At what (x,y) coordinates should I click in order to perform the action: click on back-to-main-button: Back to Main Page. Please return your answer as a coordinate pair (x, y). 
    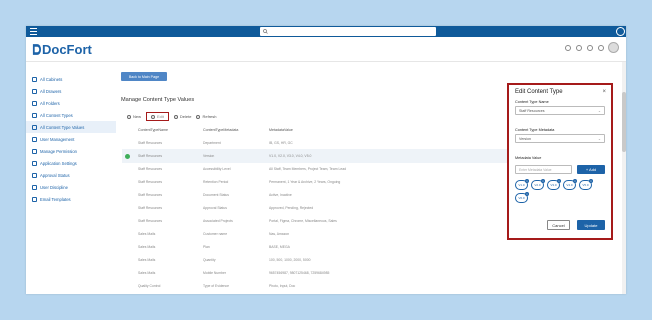
    Looking at the image, I should click on (144, 76).